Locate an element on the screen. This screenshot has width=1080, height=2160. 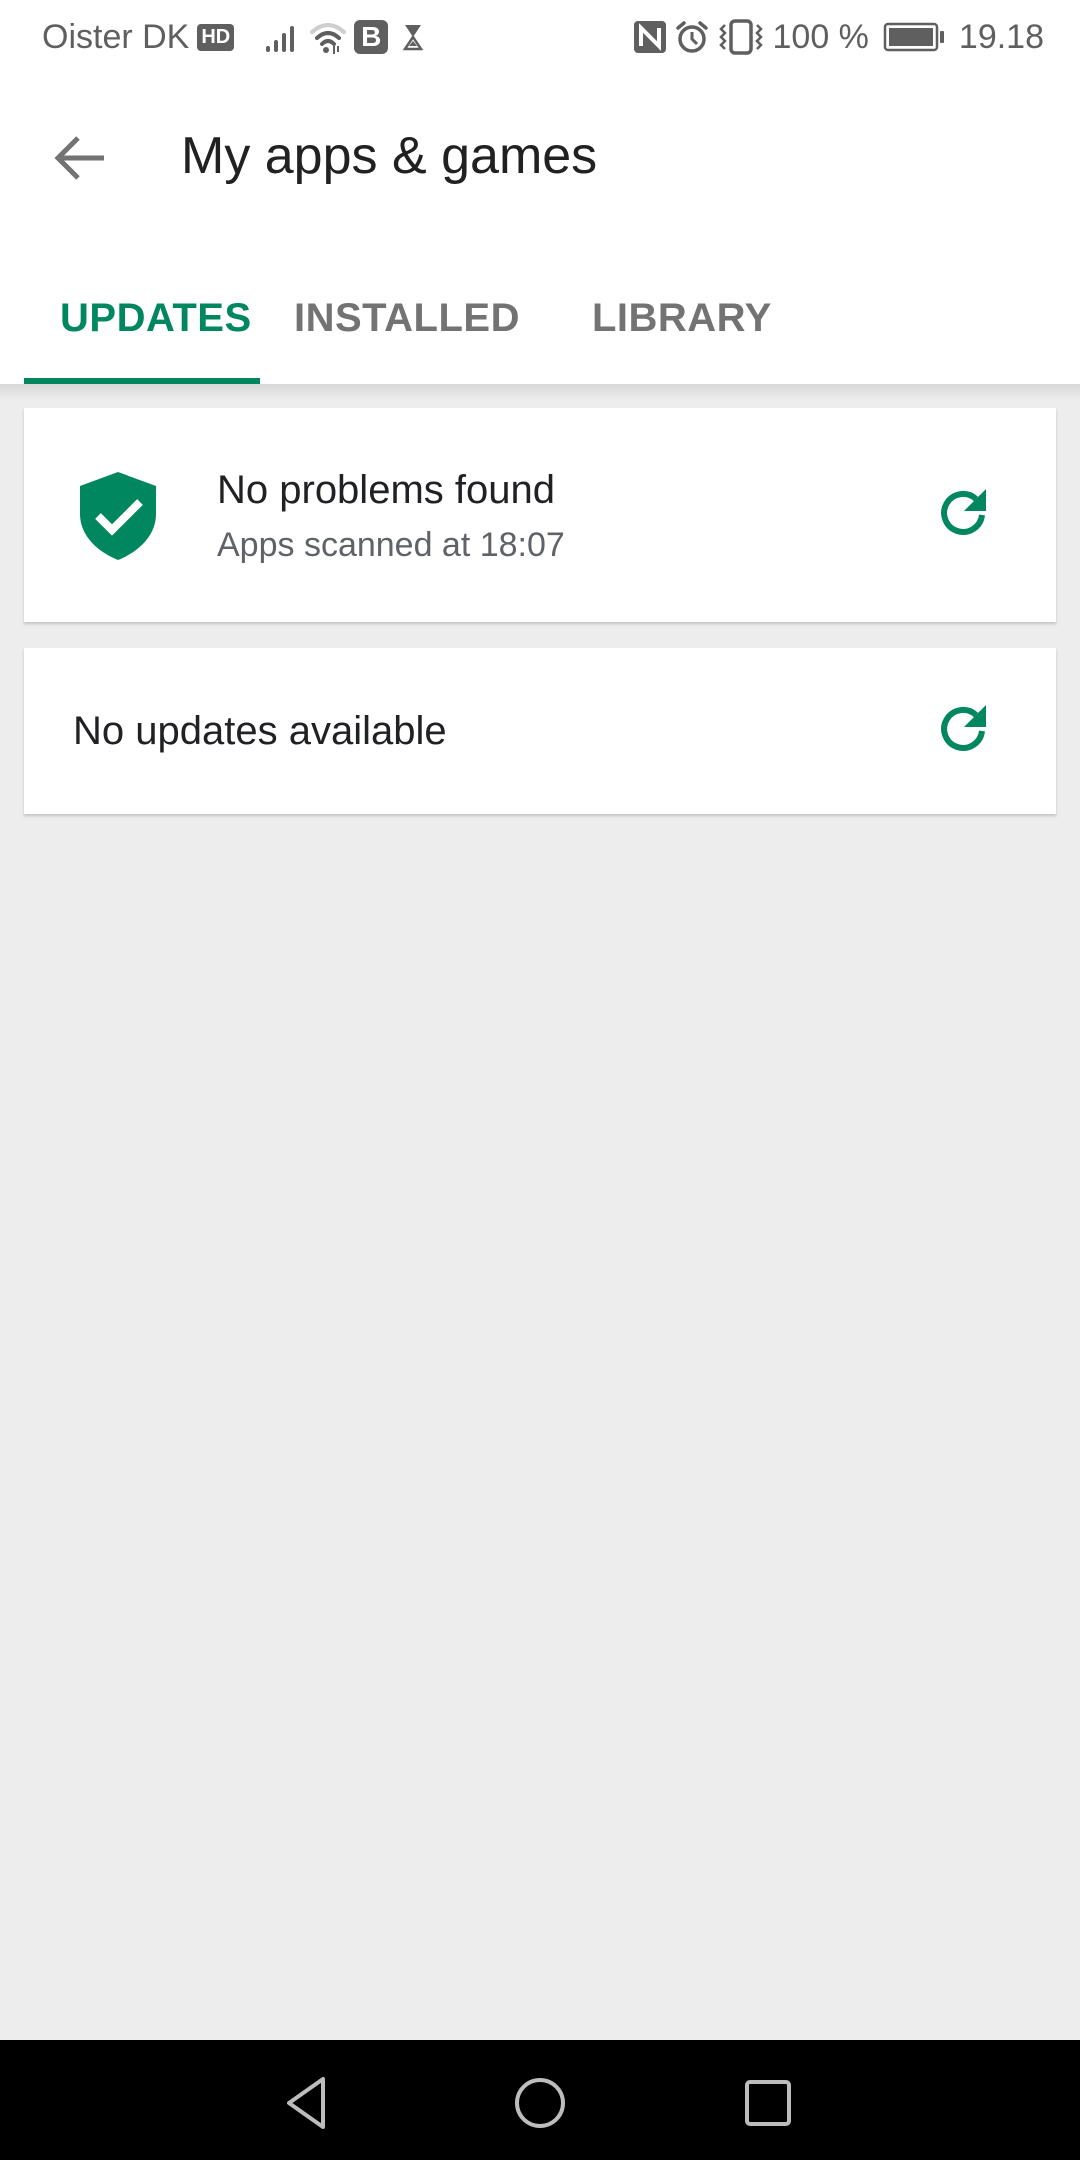
battery-percent: 100 % is located at coordinates (820, 36).